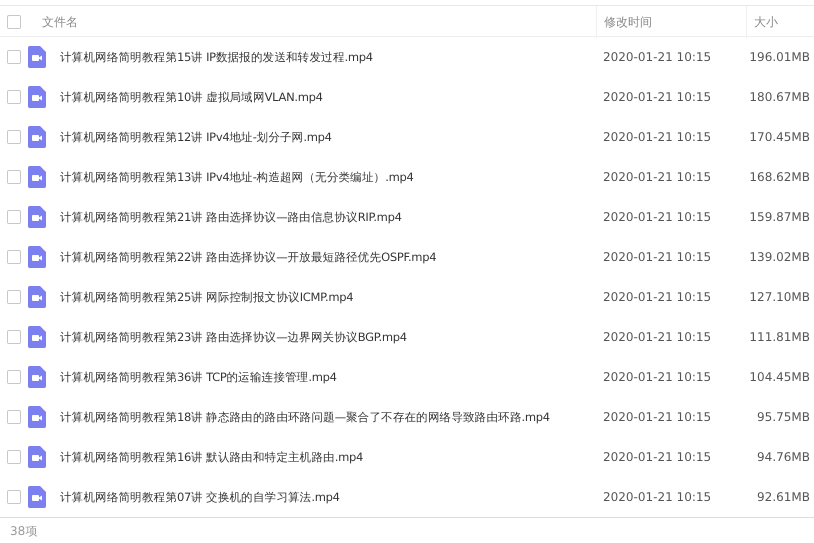 This screenshot has width=814, height=543. Describe the element at coordinates (779, 297) in the screenshot. I see `file-size: 127.10MB` at that location.